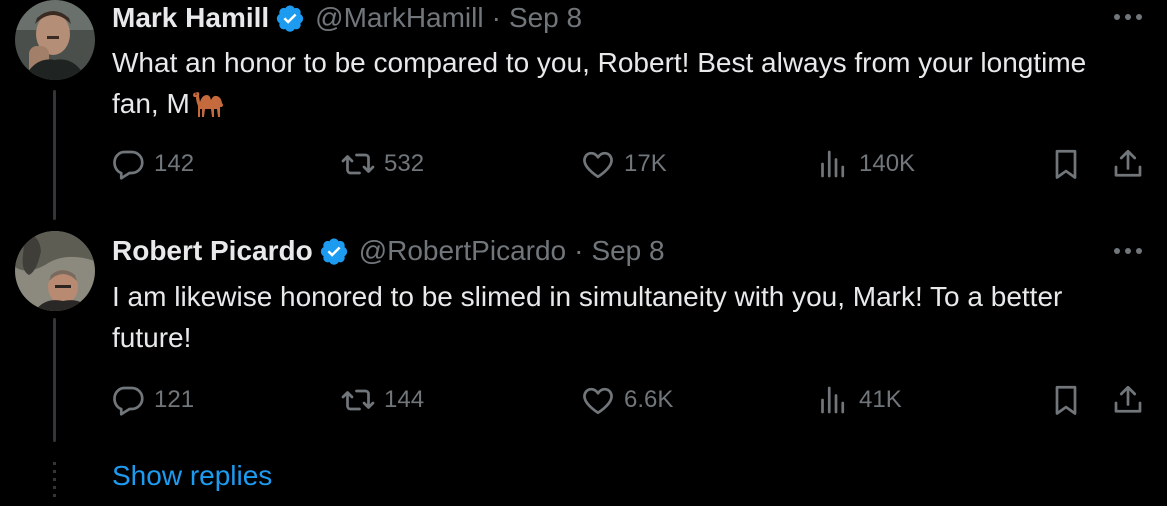 The width and height of the screenshot is (1167, 506). Describe the element at coordinates (382, 400) in the screenshot. I see `retweet-button: 144` at that location.